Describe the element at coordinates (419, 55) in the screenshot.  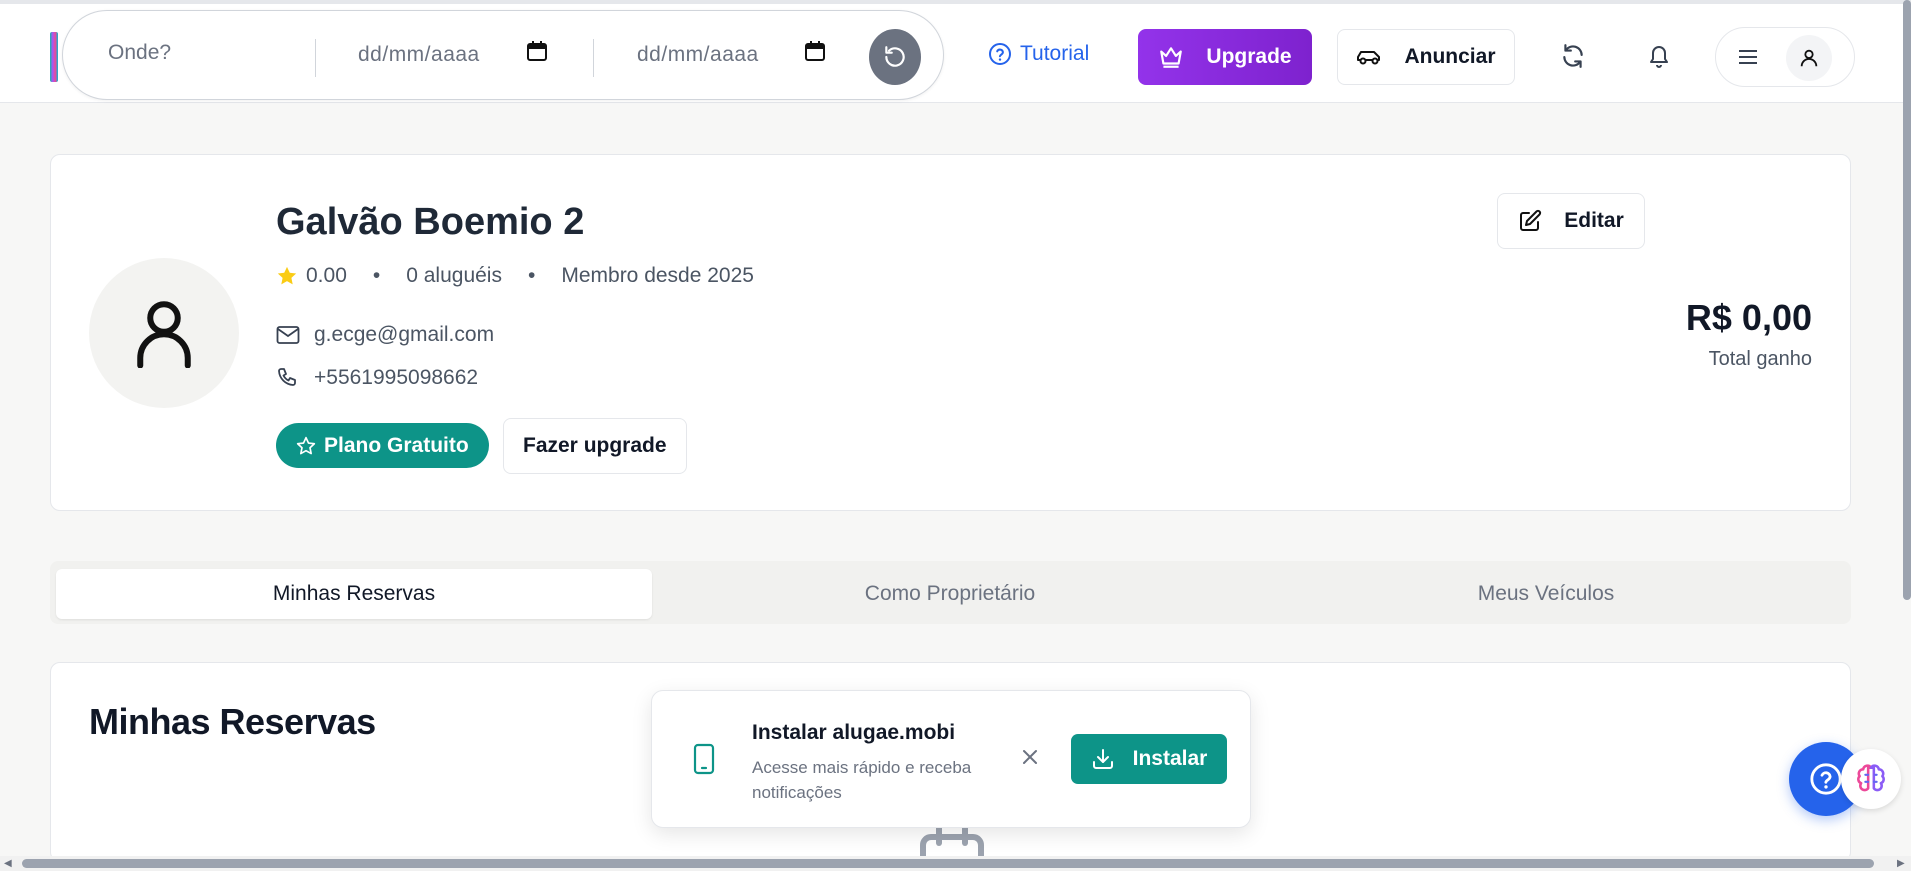
I see `start-date-input: dd/mm/aaaa` at that location.